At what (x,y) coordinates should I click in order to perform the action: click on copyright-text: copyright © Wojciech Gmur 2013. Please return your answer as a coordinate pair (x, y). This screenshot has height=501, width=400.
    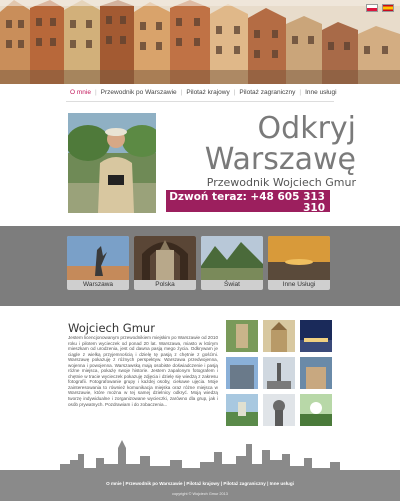
    Looking at the image, I should click on (200, 494).